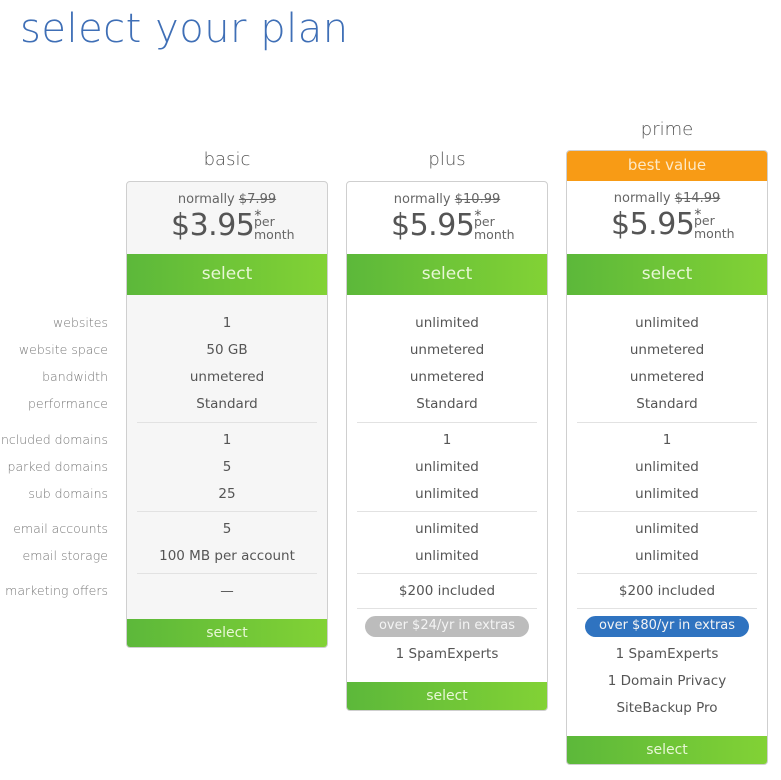 Image resolution: width=781 pixels, height=780 pixels. Describe the element at coordinates (447, 626) in the screenshot. I see `extras-badge-plus: over $24/yr in extras` at that location.